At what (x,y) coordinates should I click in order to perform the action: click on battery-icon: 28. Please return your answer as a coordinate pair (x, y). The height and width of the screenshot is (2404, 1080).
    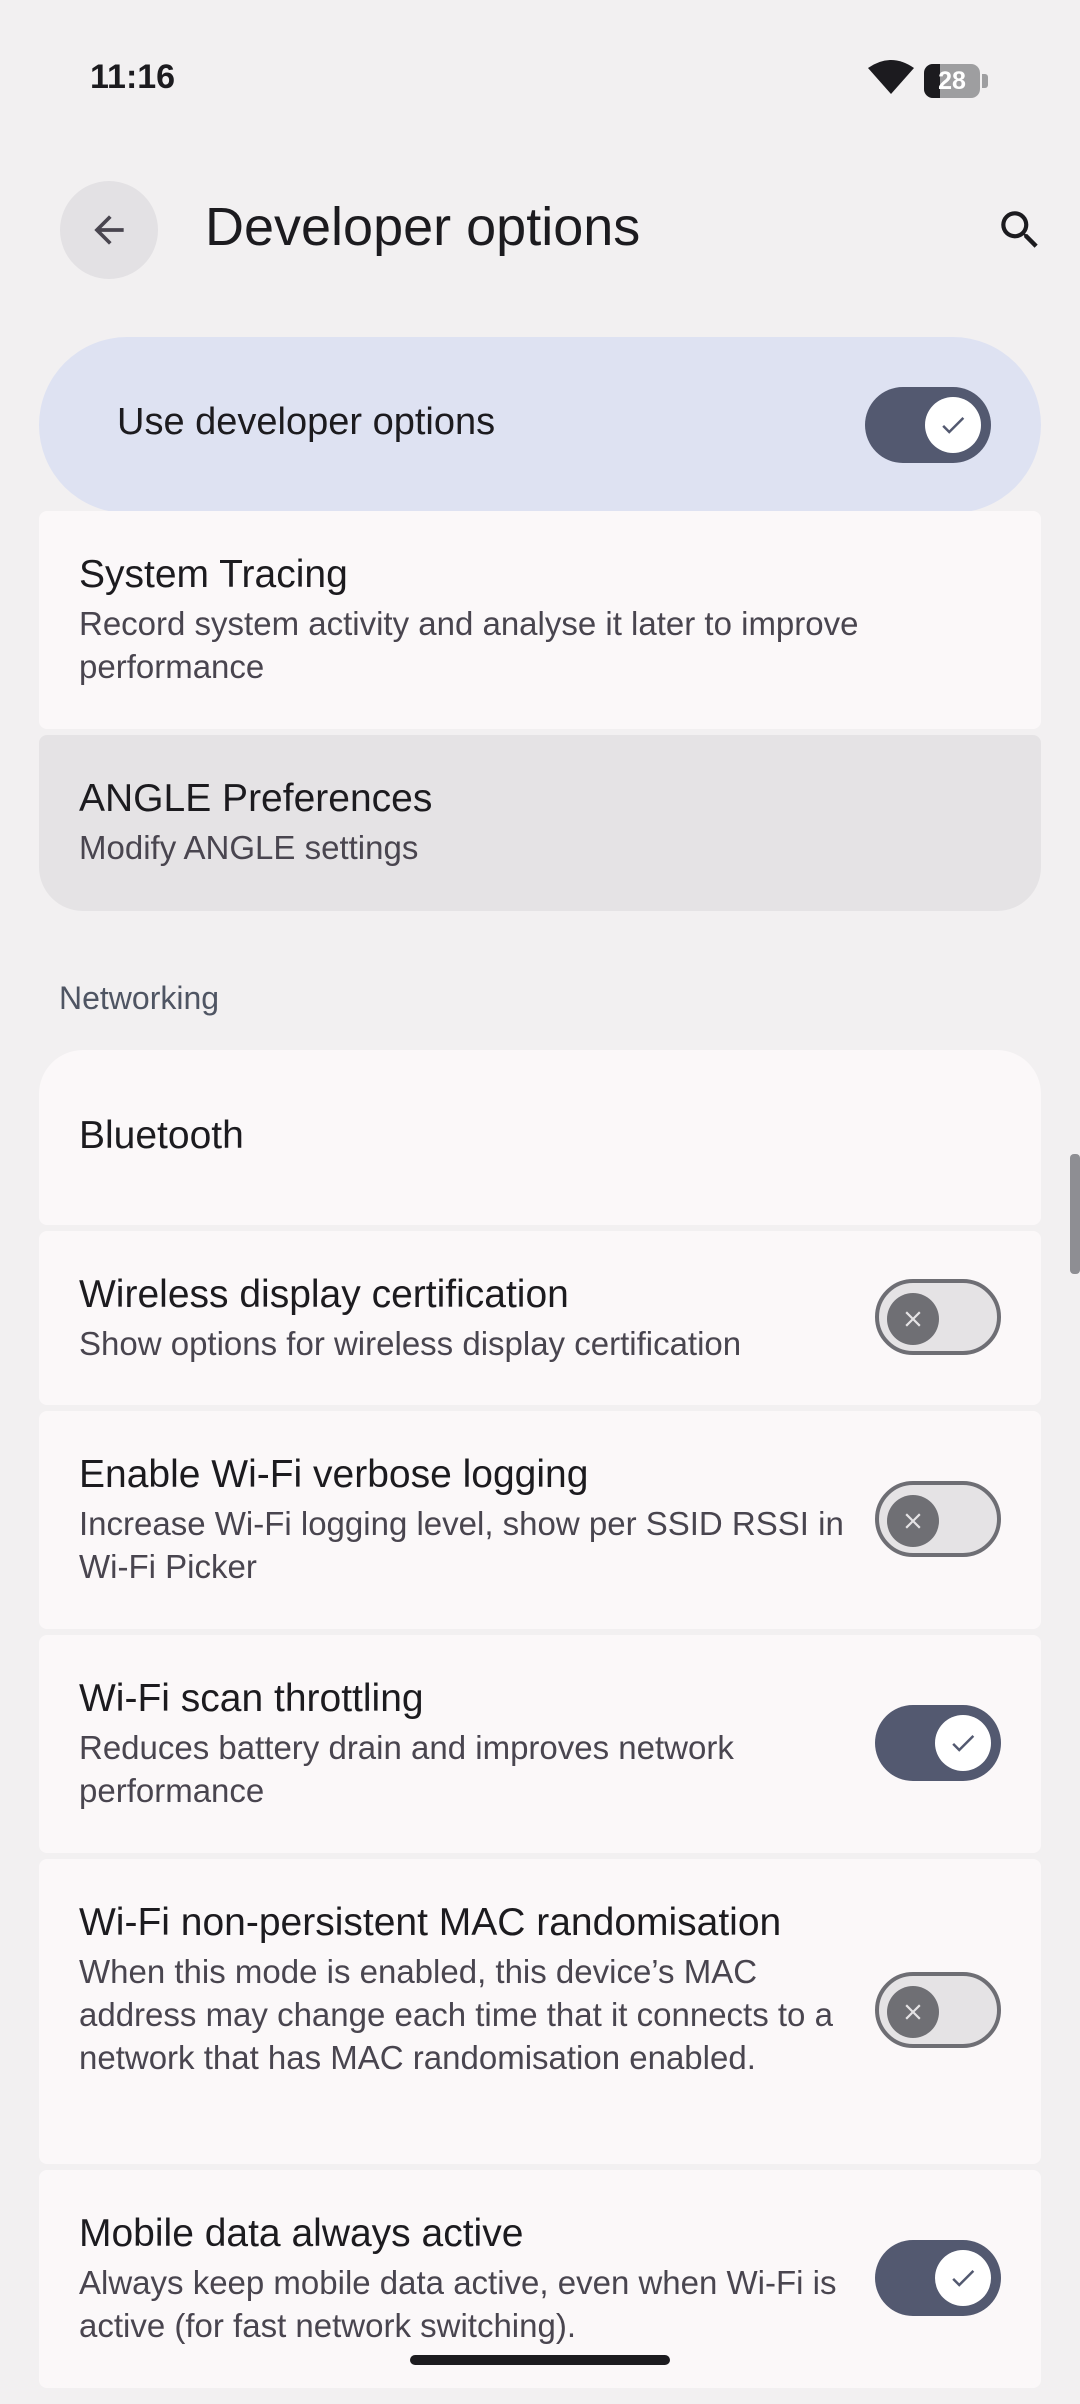
    Looking at the image, I should click on (956, 81).